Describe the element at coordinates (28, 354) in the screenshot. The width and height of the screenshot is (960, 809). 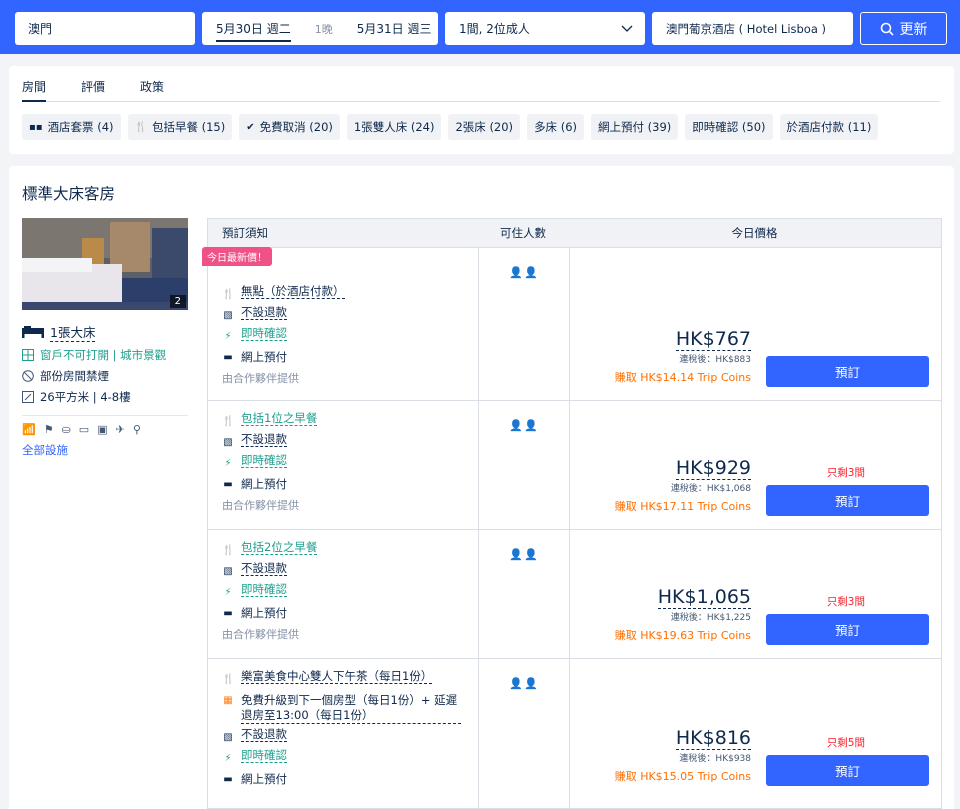
I see `window-icon` at that location.